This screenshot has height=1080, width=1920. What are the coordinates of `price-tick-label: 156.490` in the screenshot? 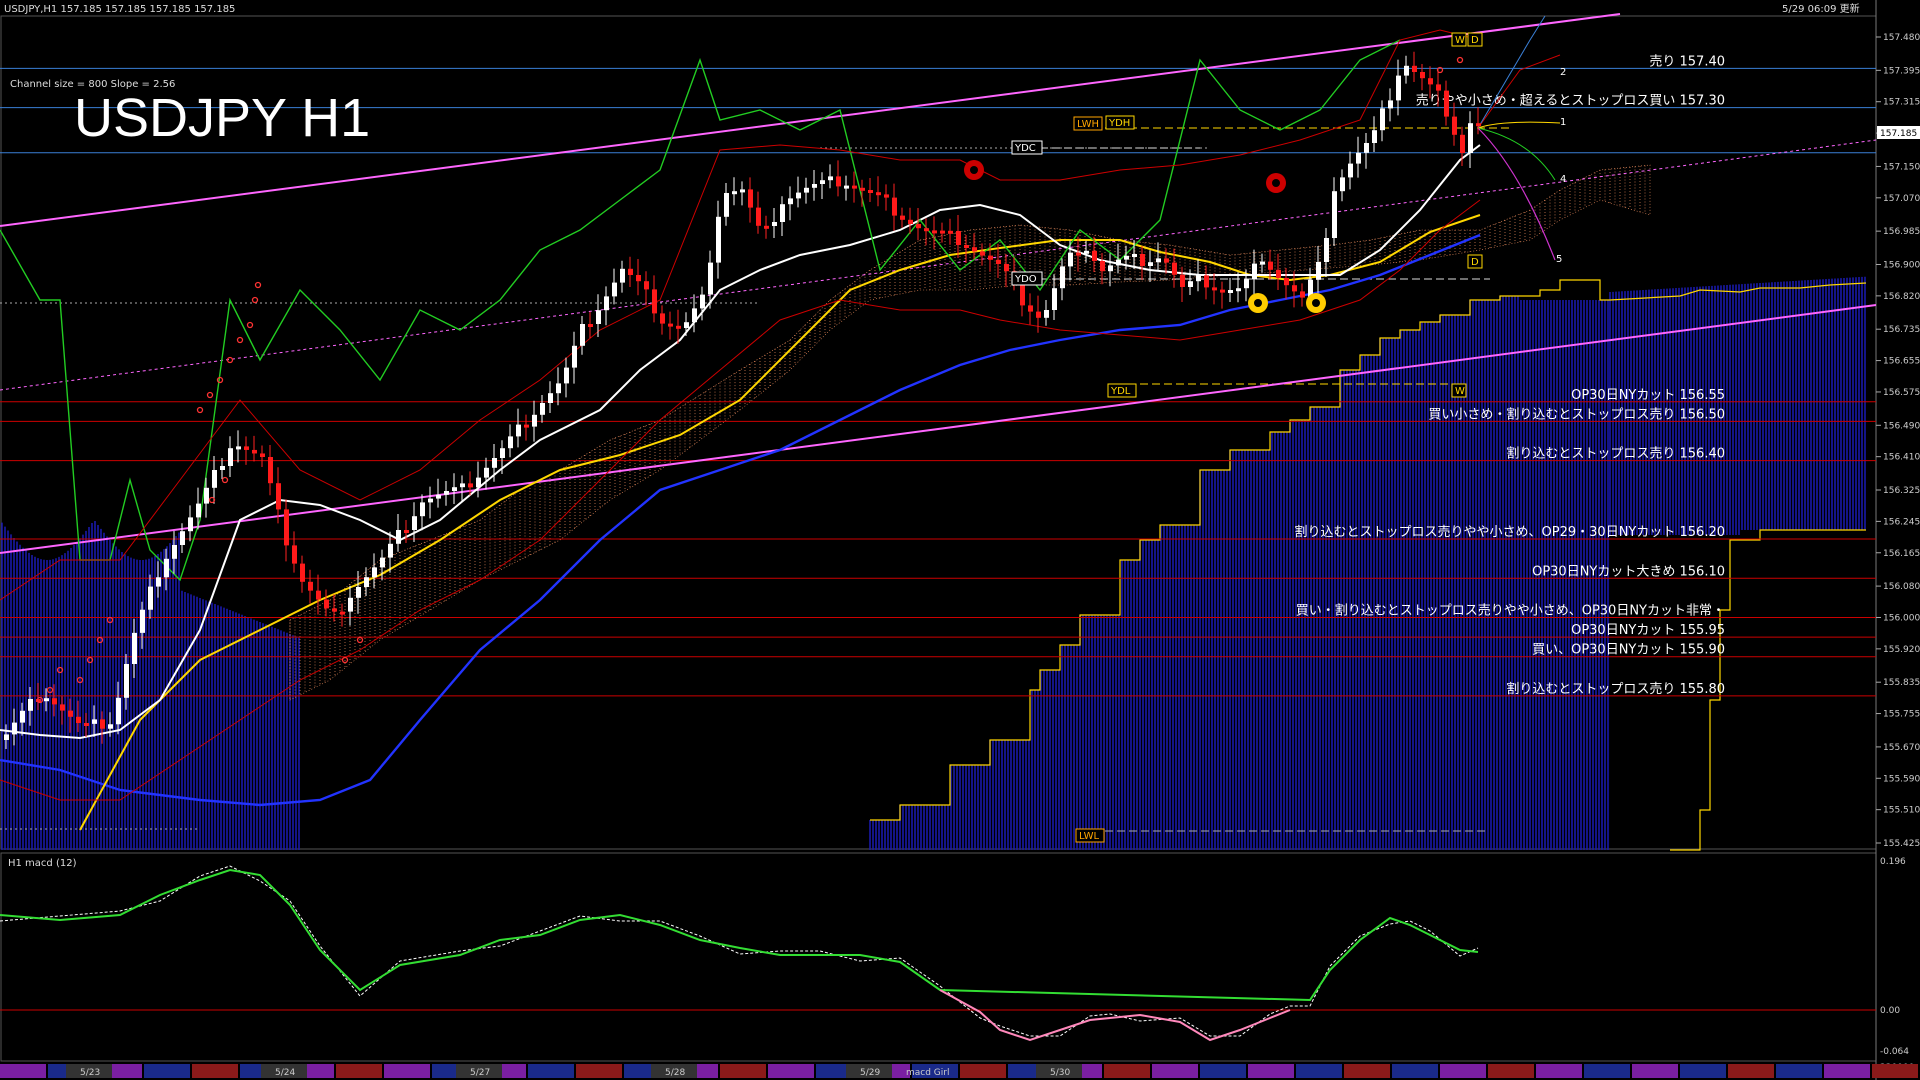 It's located at (1901, 426).